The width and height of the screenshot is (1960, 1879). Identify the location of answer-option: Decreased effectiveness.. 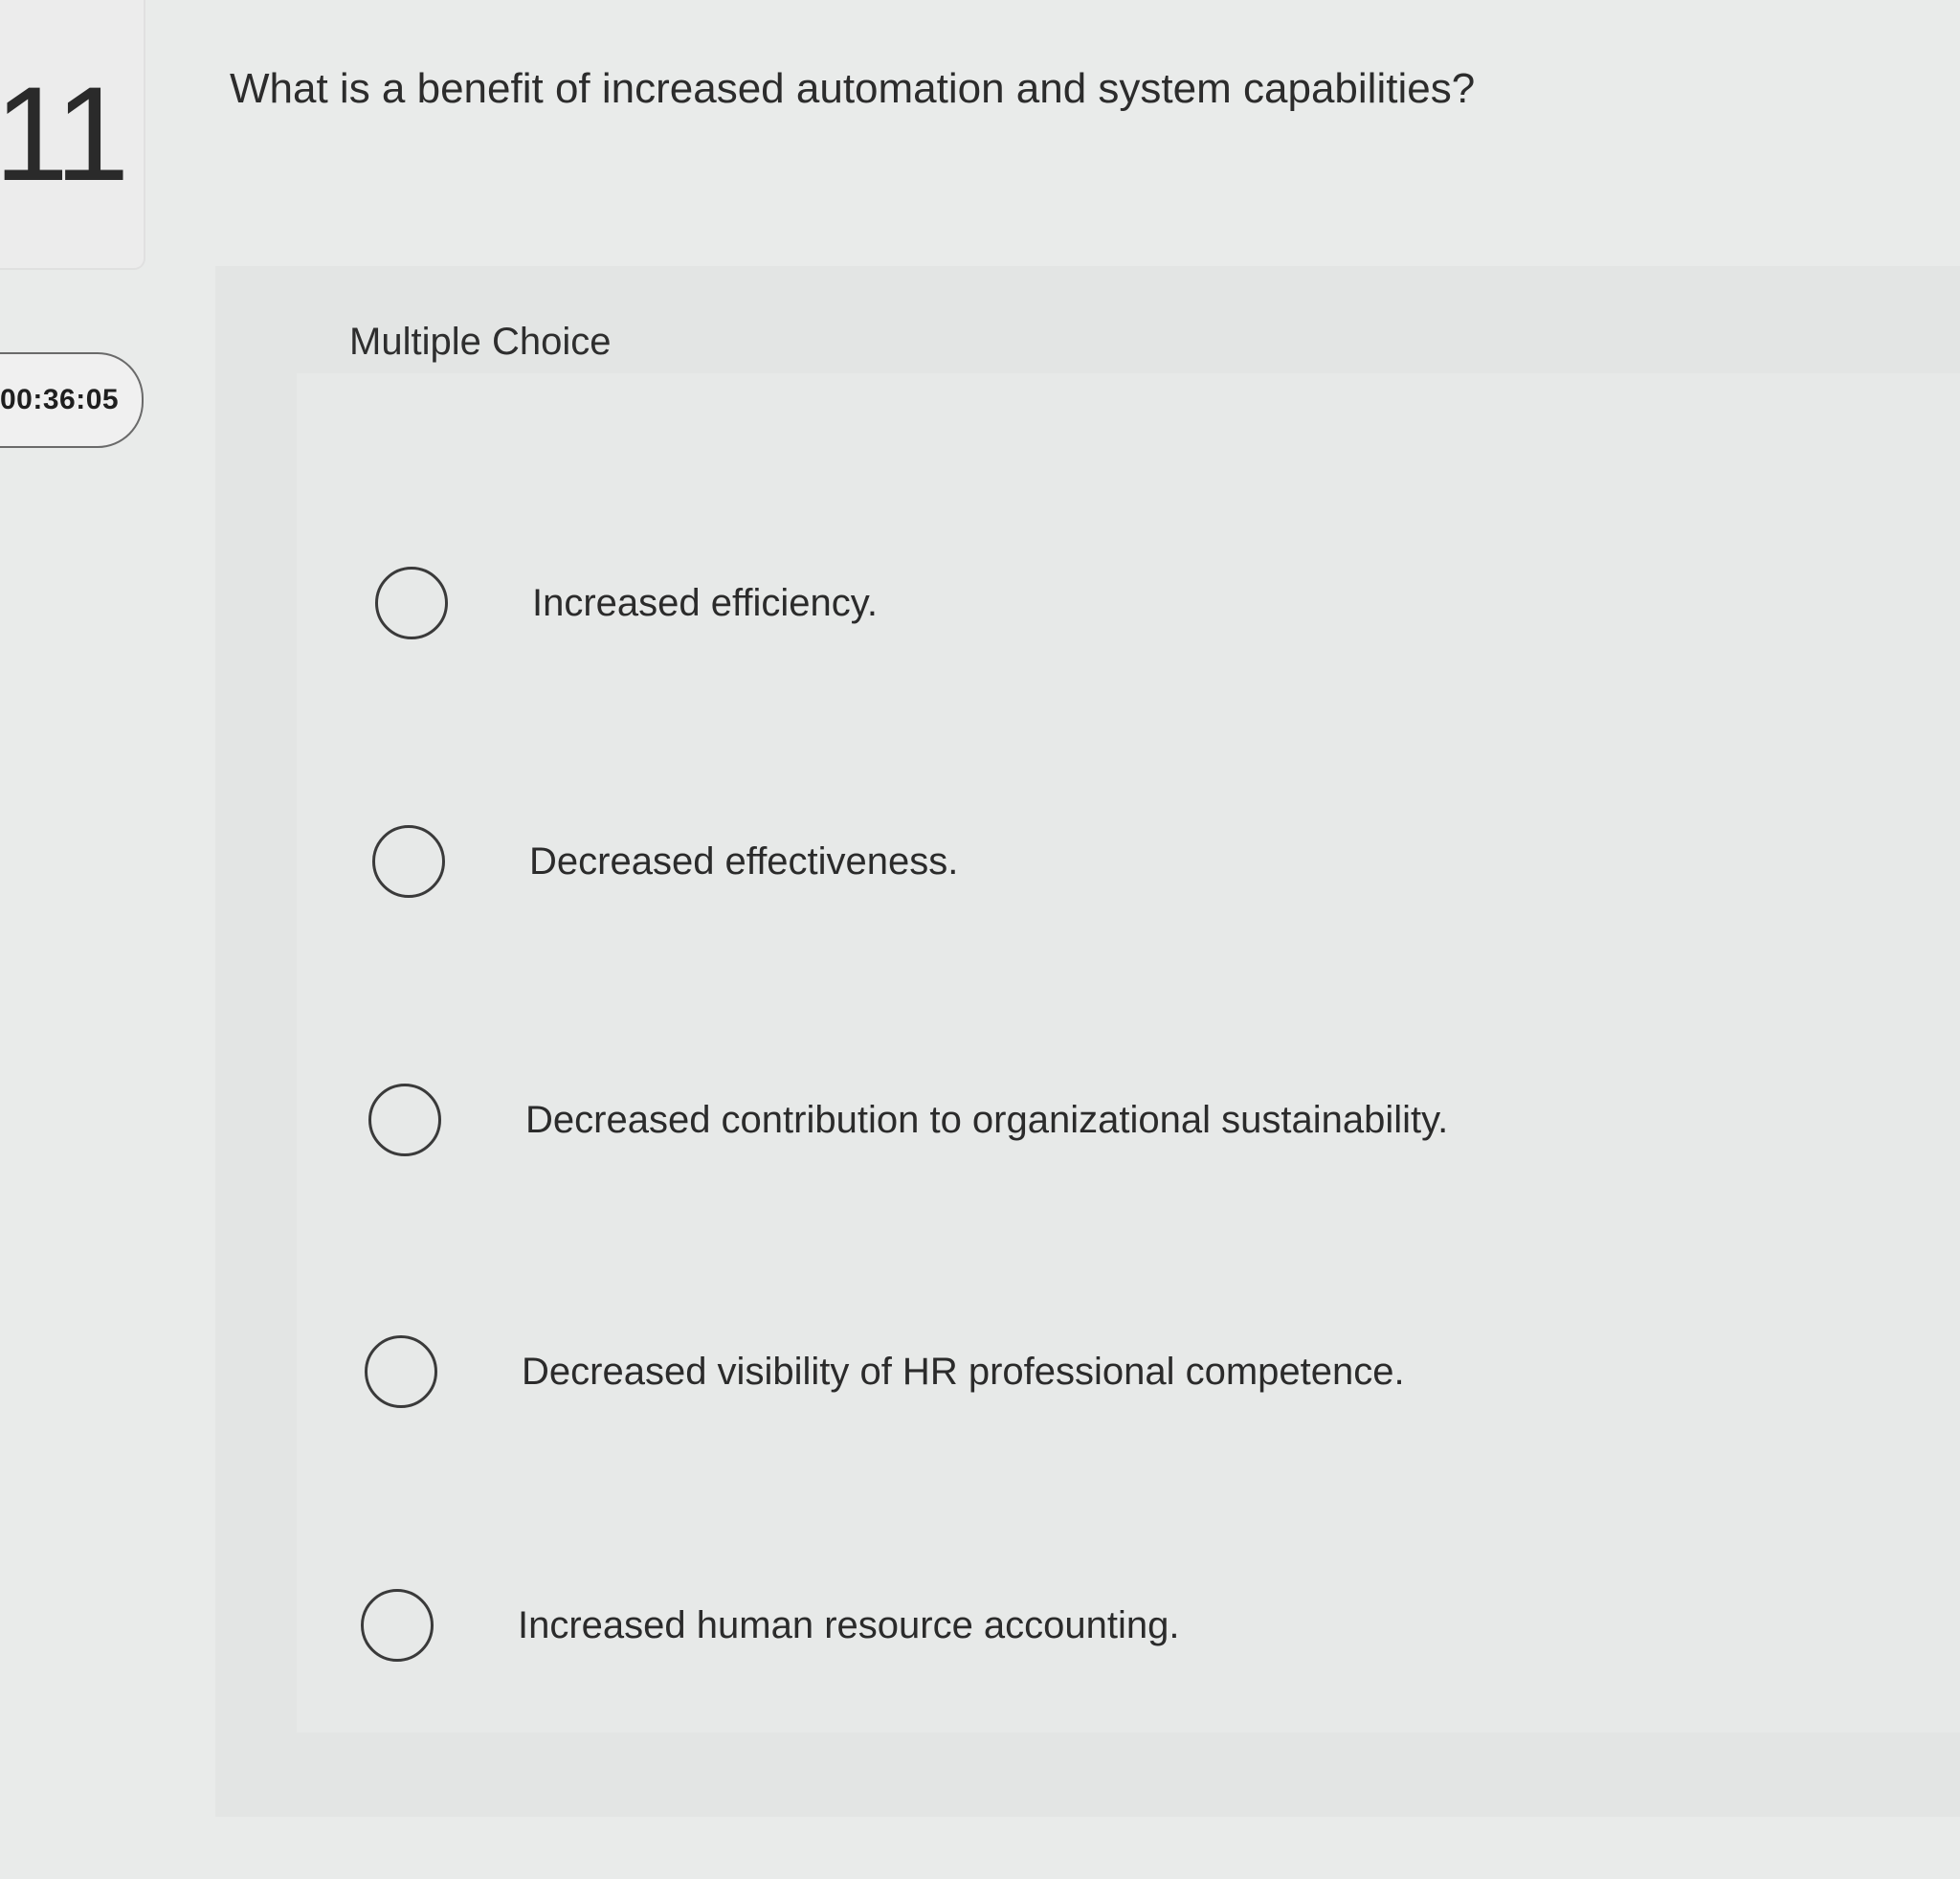
(665, 861).